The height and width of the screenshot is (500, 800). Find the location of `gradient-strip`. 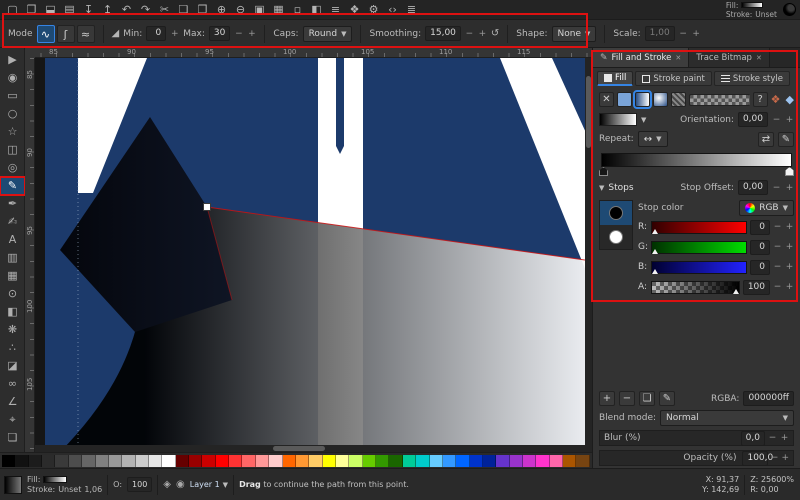

gradient-strip is located at coordinates (696, 160).